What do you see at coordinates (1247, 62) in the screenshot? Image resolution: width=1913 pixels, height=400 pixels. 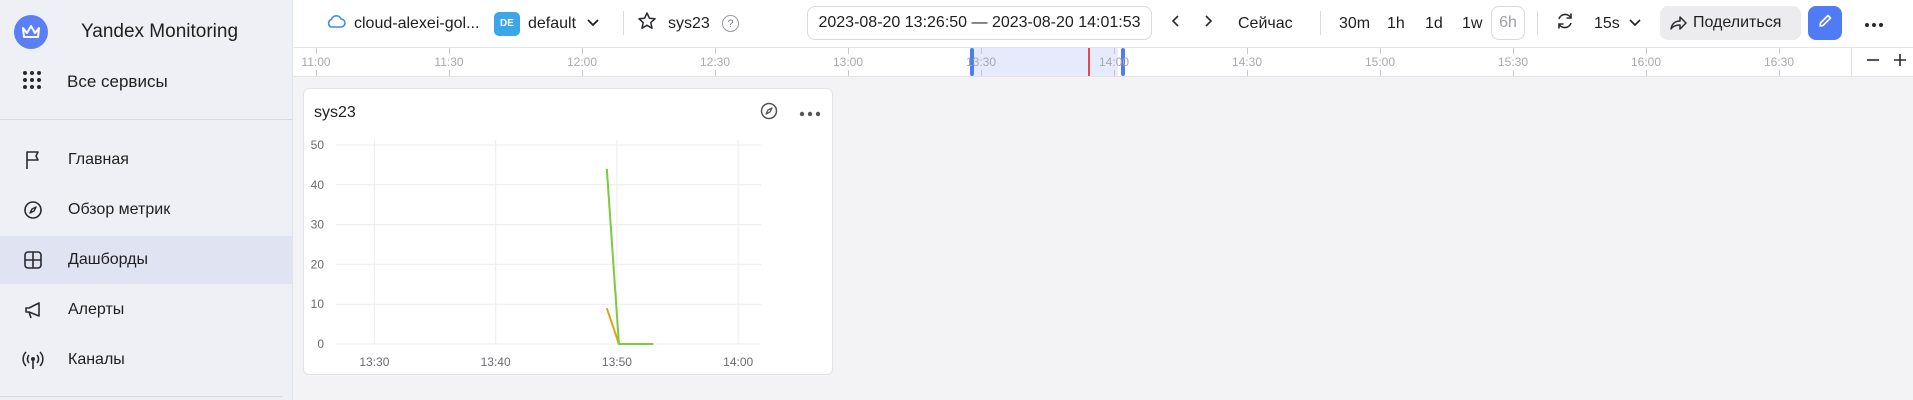 I see `timeline-tick-label: 14:30` at bounding box center [1247, 62].